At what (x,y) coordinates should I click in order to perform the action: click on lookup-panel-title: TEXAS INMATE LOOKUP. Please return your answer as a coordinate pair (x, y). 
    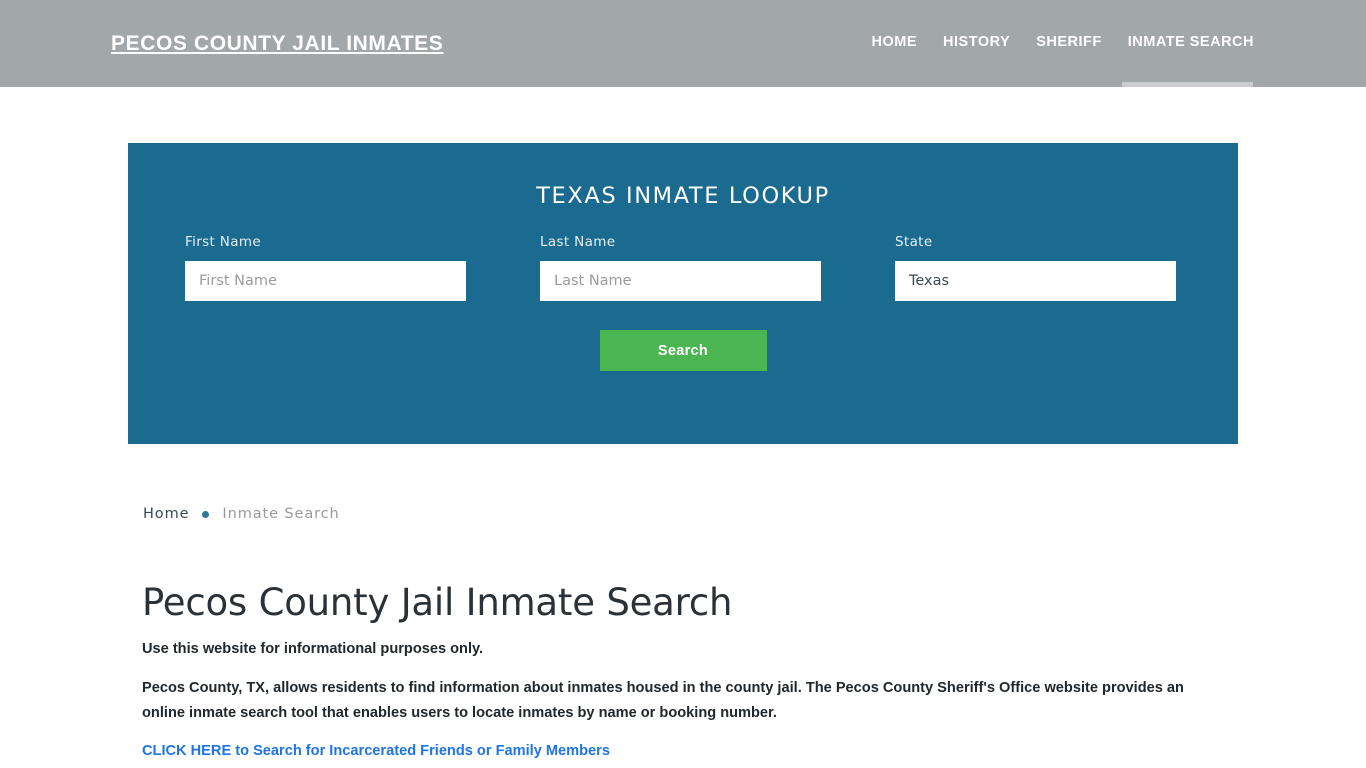
    Looking at the image, I should click on (683, 196).